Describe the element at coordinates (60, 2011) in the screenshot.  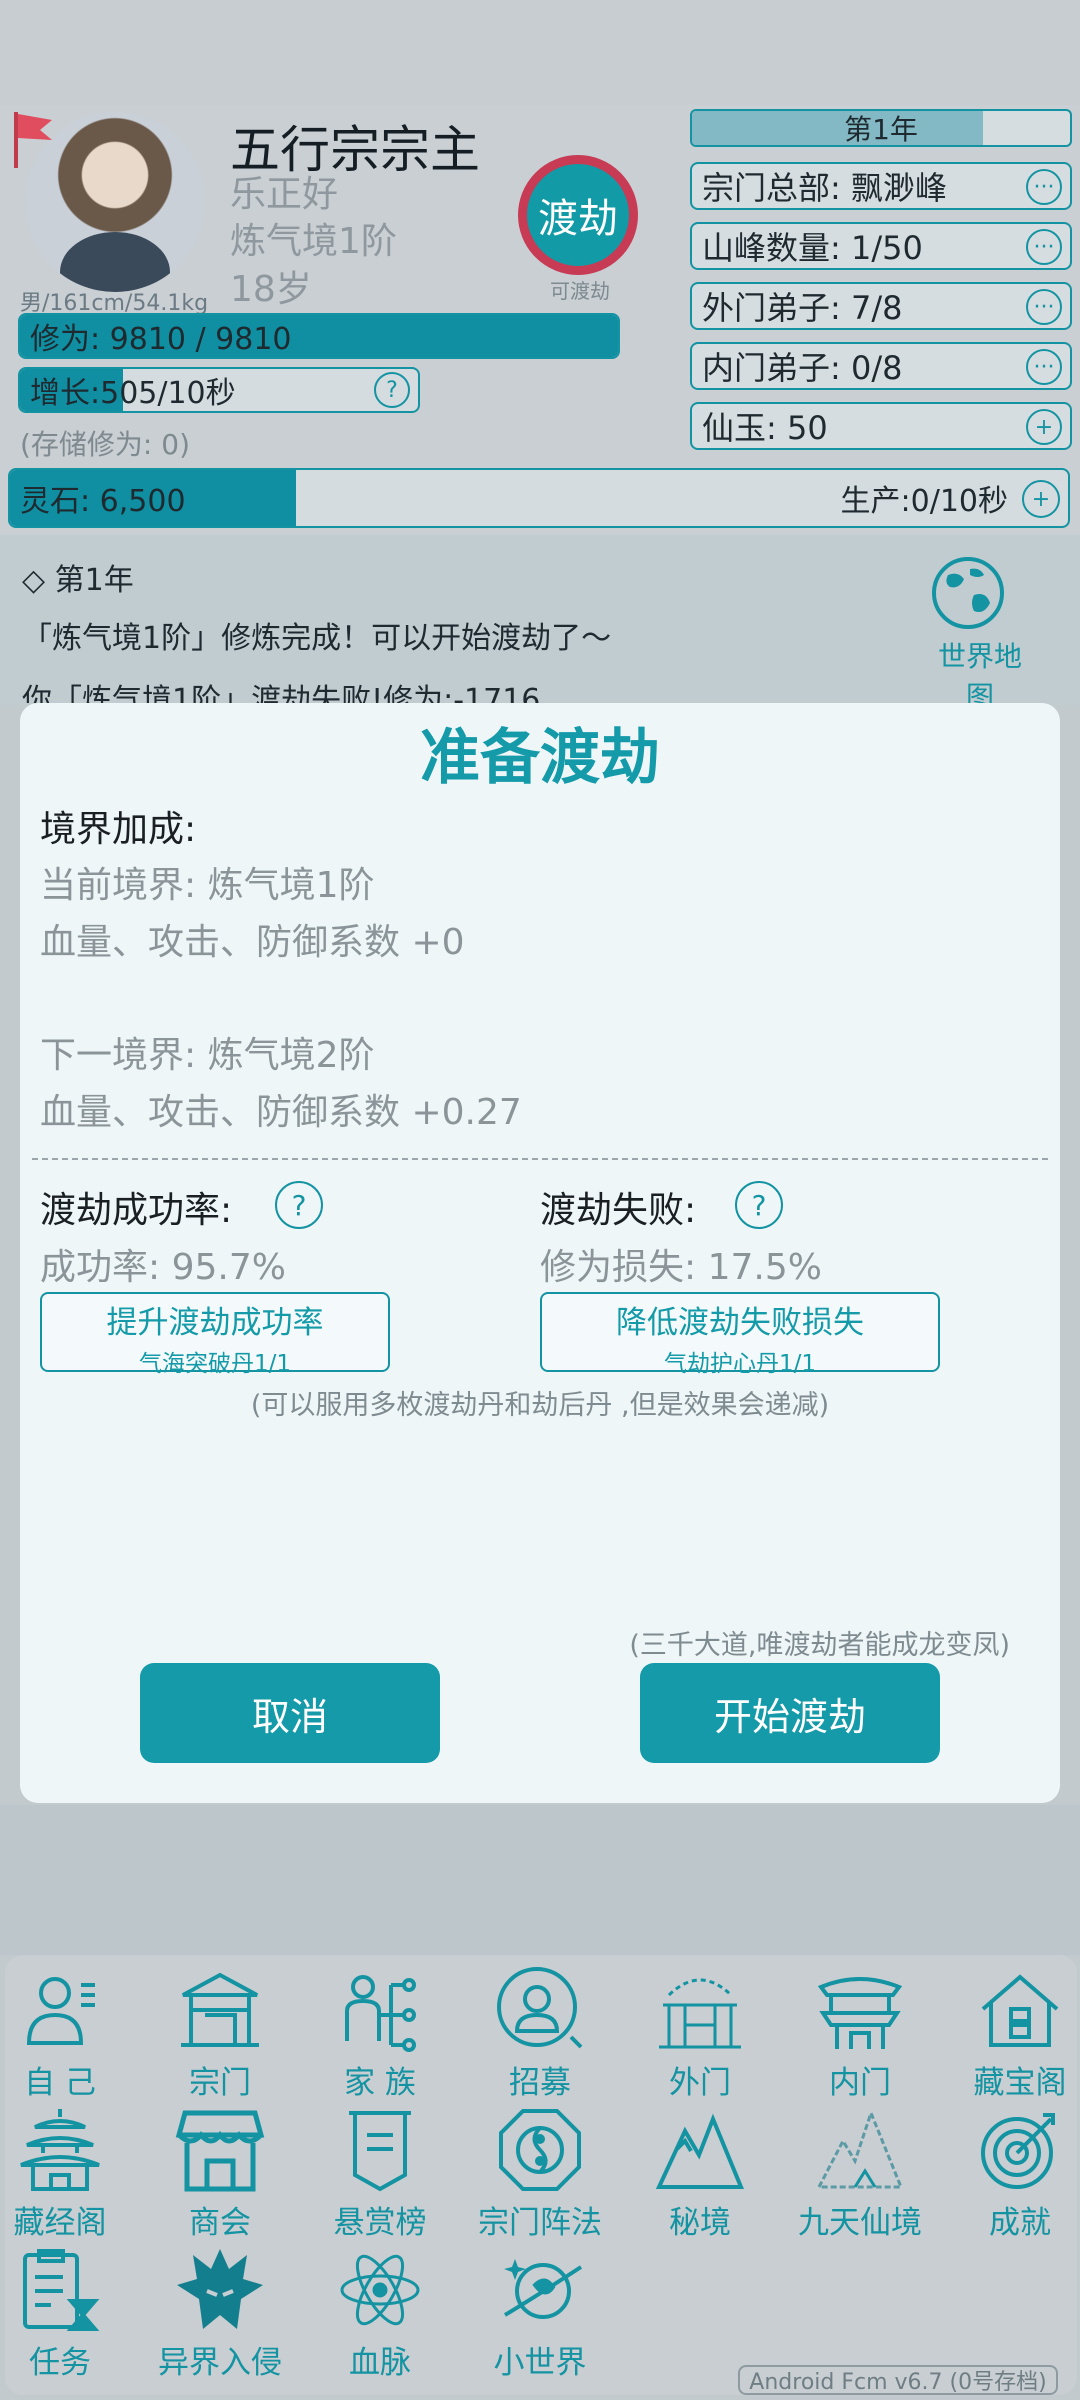
I see `person-icon` at that location.